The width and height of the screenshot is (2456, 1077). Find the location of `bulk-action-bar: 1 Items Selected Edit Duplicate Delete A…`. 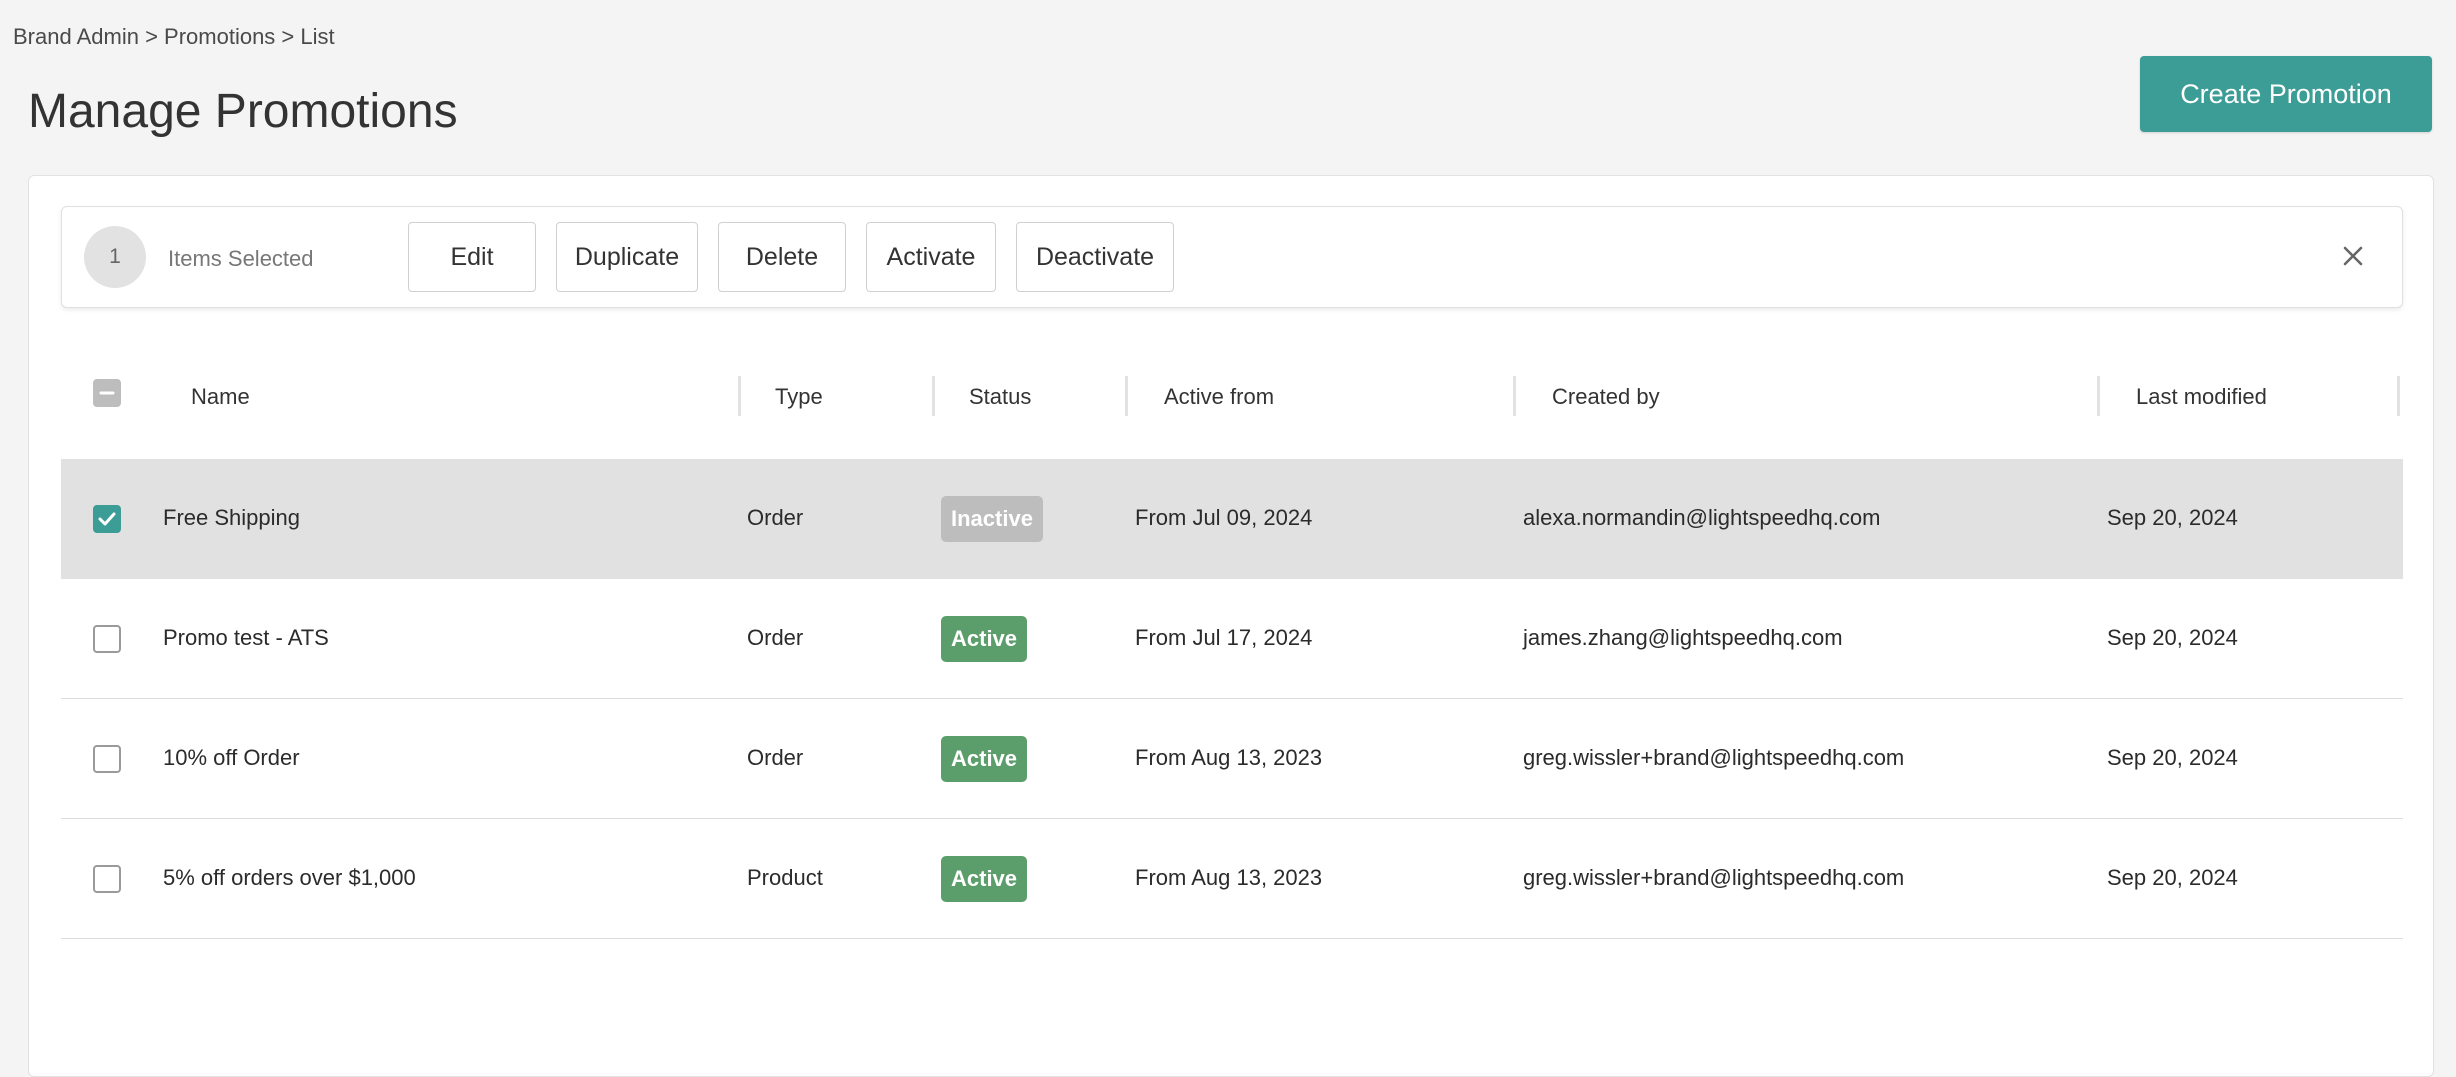

bulk-action-bar: 1 Items Selected Edit Duplicate Delete A… is located at coordinates (1232, 257).